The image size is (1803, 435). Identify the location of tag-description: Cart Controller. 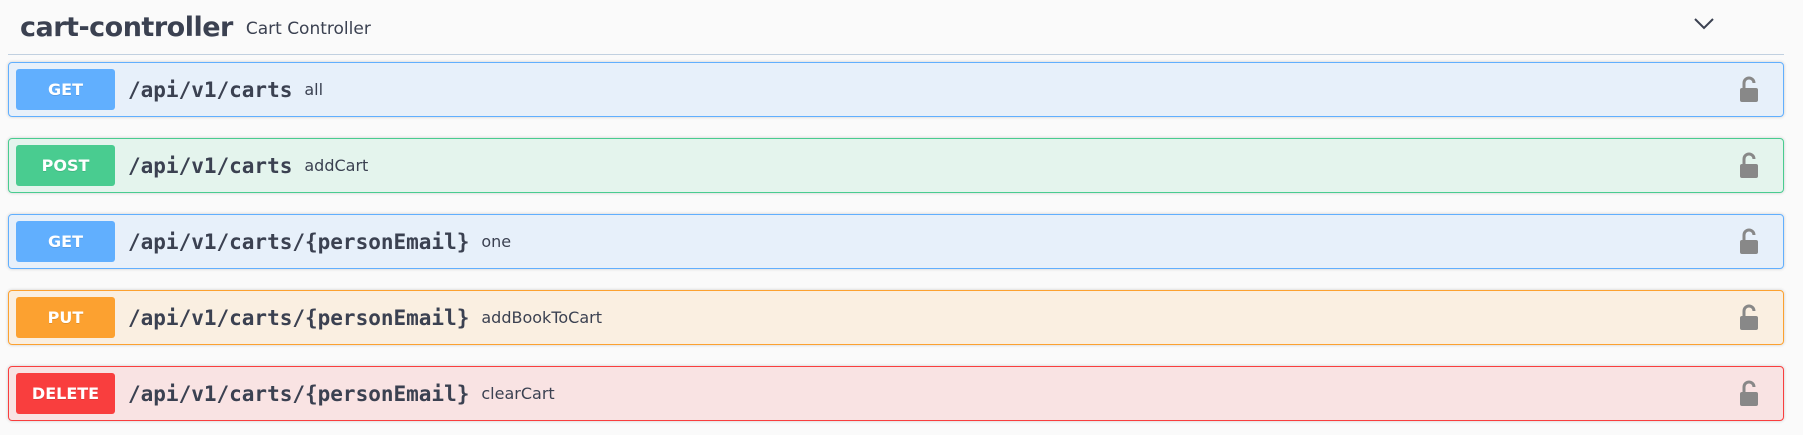
(308, 29).